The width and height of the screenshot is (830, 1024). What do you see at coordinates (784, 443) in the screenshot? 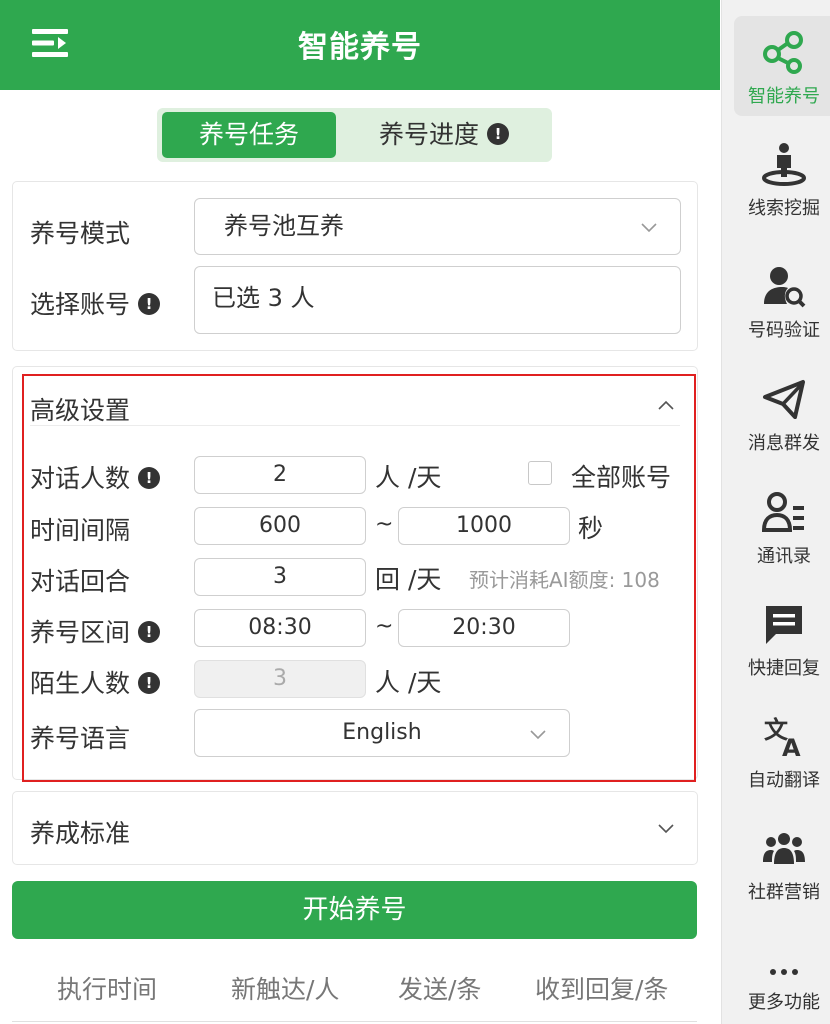
I see `sidebar-item-label: 消息群发` at bounding box center [784, 443].